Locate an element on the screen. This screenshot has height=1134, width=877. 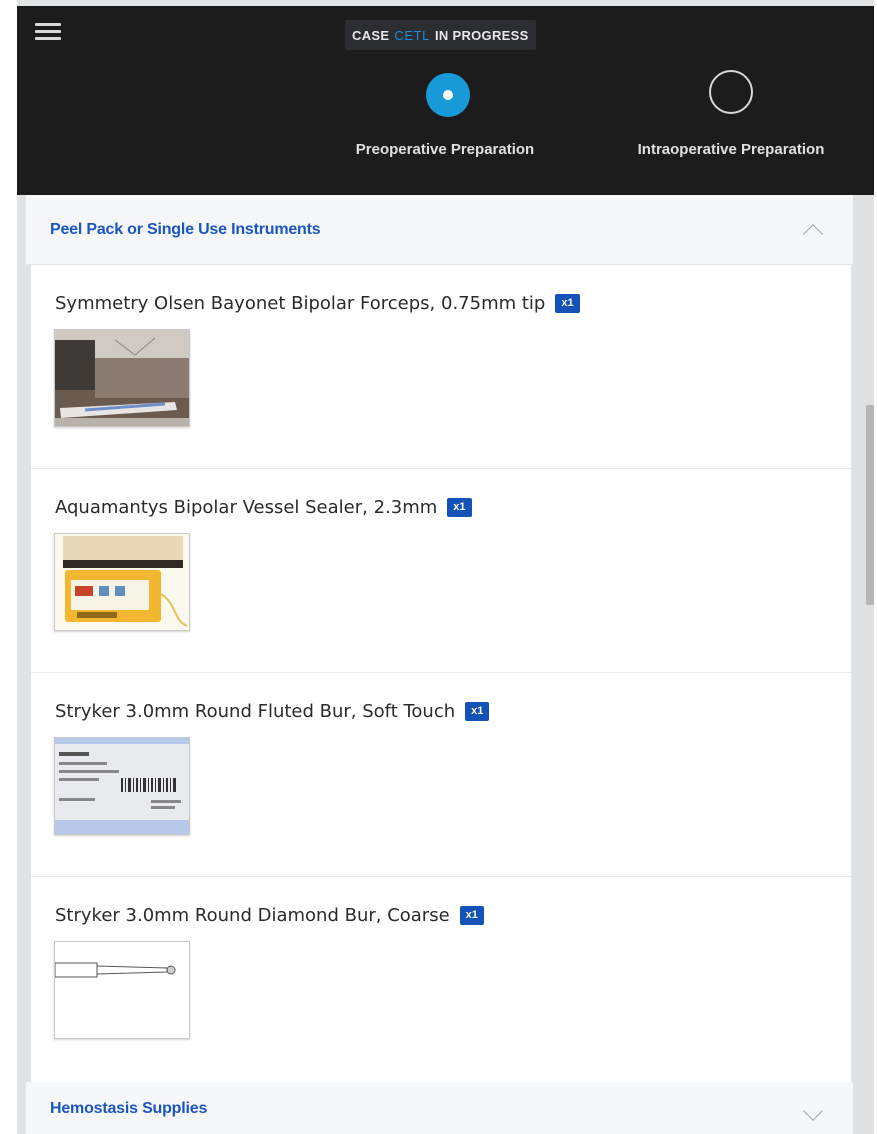
scrollbar-thumb is located at coordinates (870, 505).